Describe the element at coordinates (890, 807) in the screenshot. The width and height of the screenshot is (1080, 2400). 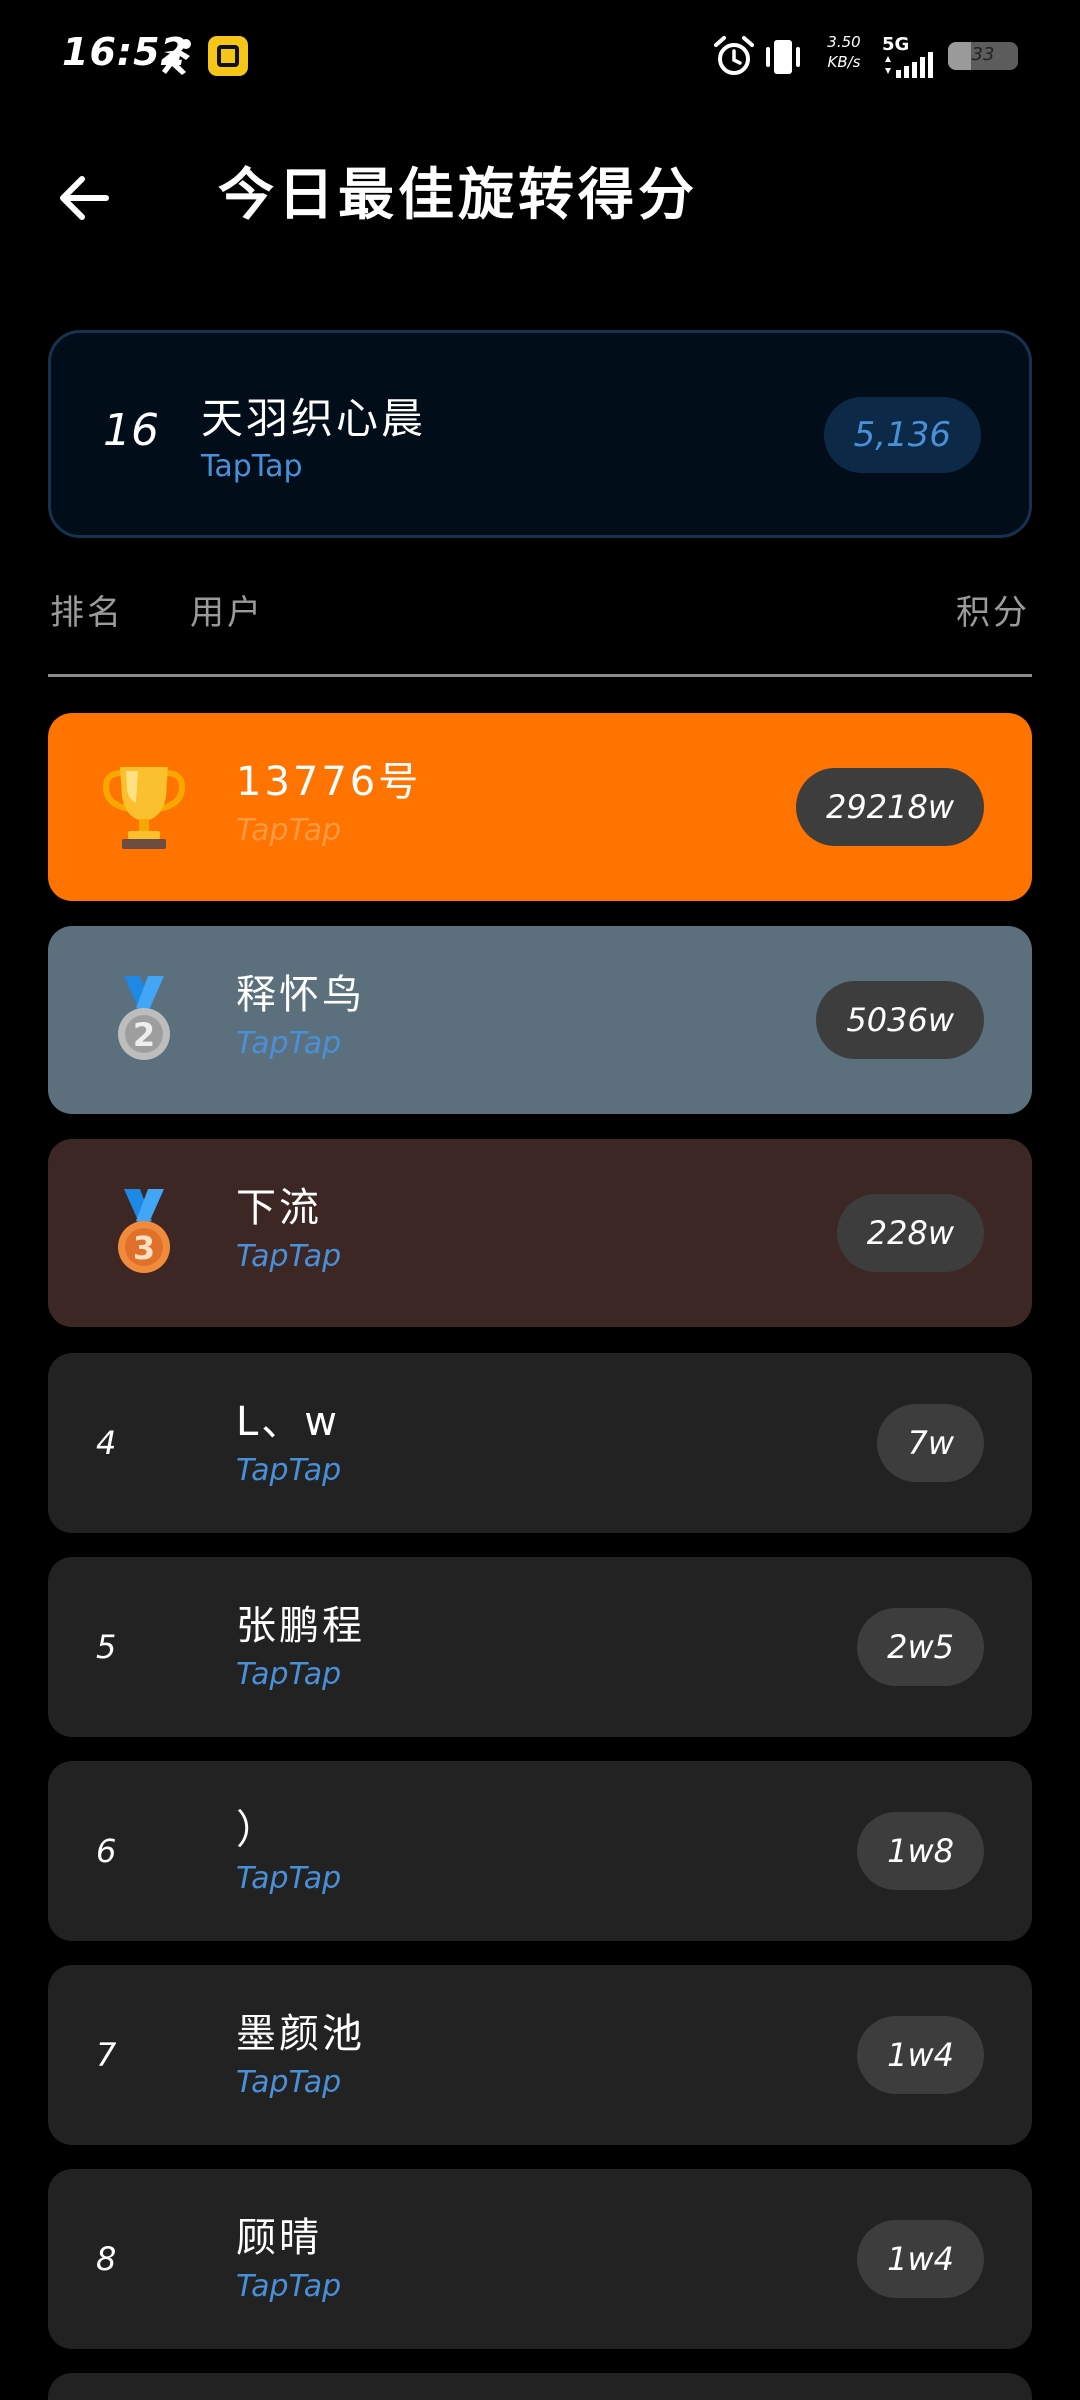
I see `row-score-badge: 29218w` at that location.